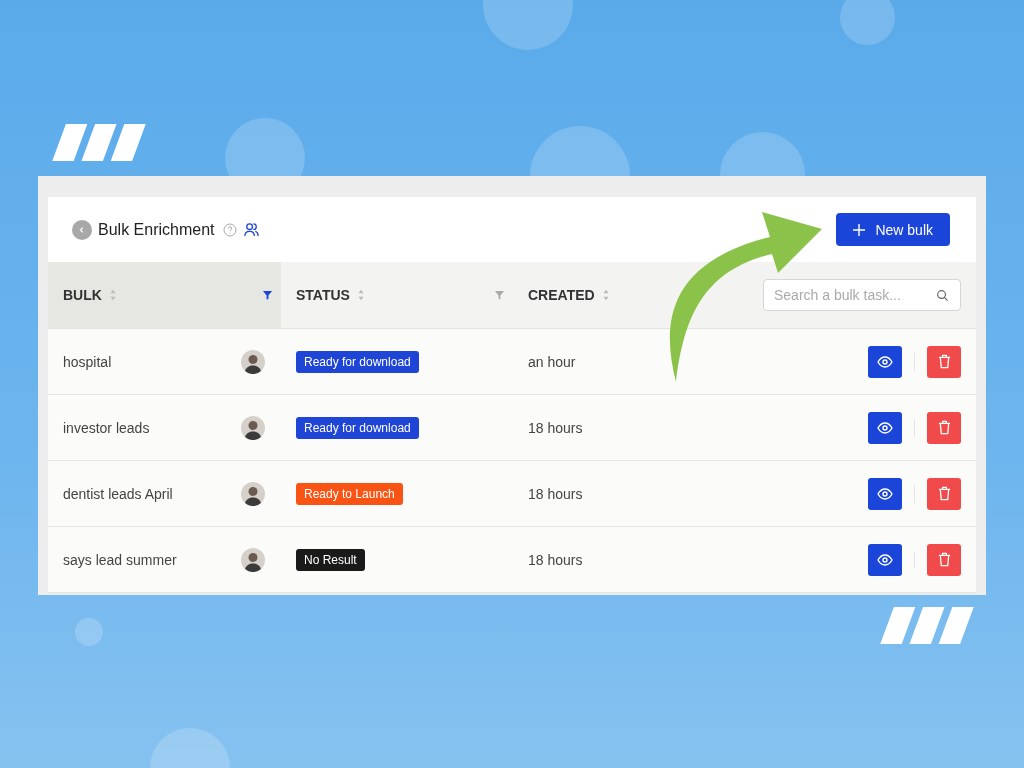  What do you see at coordinates (82, 295) in the screenshot?
I see `column-header: BULK` at bounding box center [82, 295].